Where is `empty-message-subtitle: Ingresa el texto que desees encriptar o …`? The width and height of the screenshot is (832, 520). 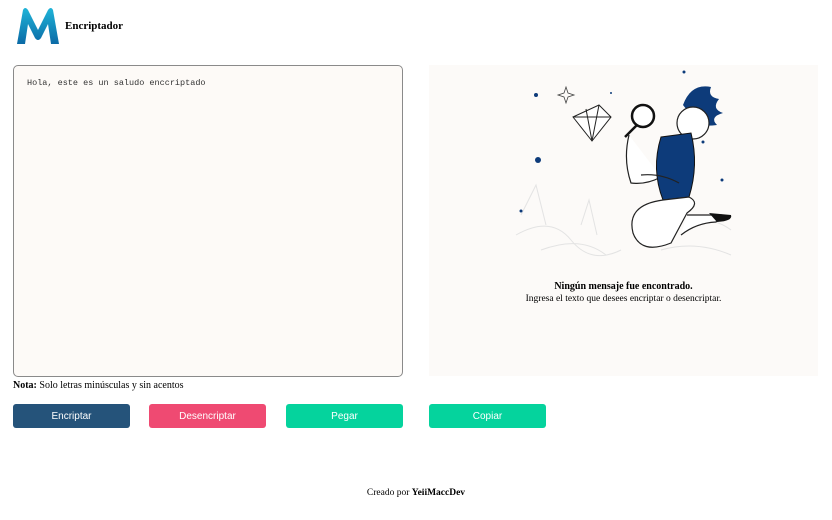 empty-message-subtitle: Ingresa el texto que desees encriptar o … is located at coordinates (623, 299).